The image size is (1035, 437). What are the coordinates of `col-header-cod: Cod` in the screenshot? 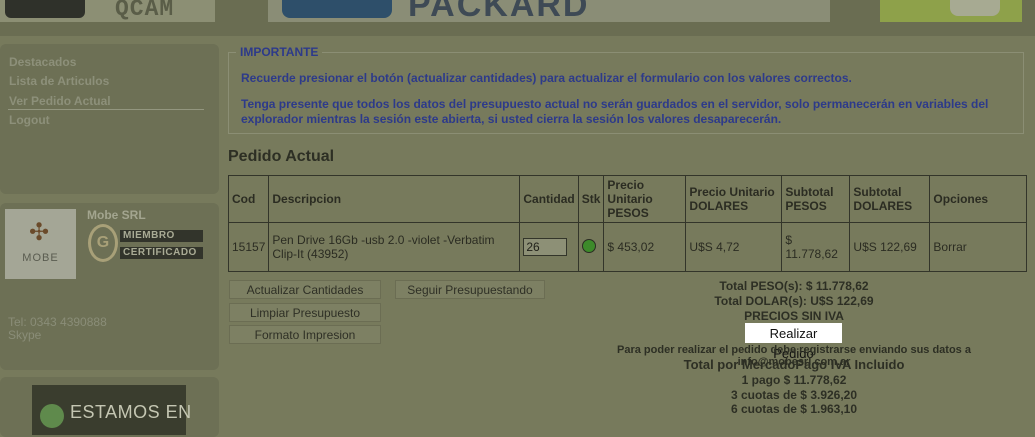 It's located at (248, 199).